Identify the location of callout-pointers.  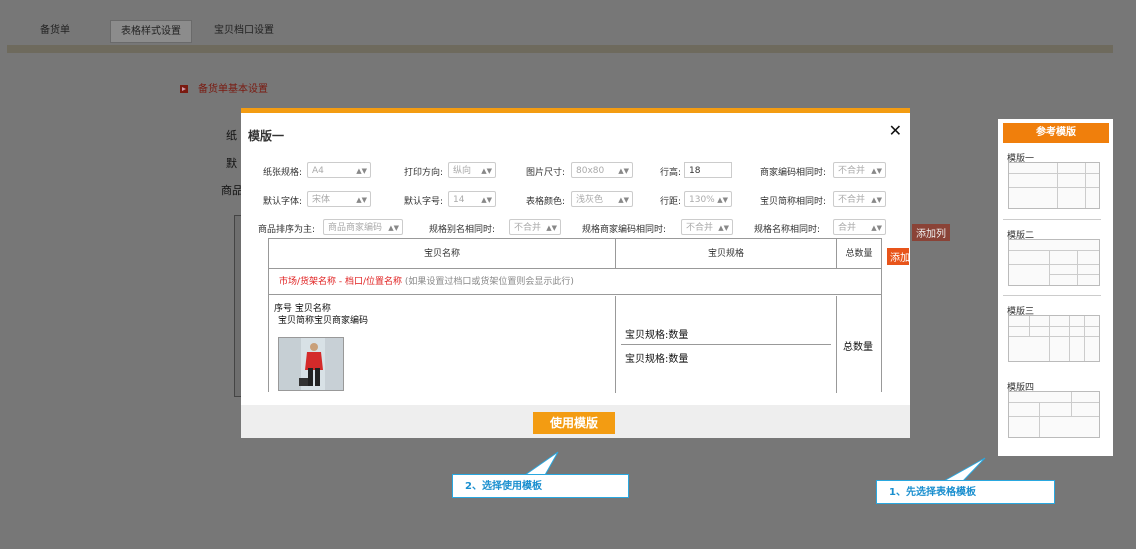
(754, 467).